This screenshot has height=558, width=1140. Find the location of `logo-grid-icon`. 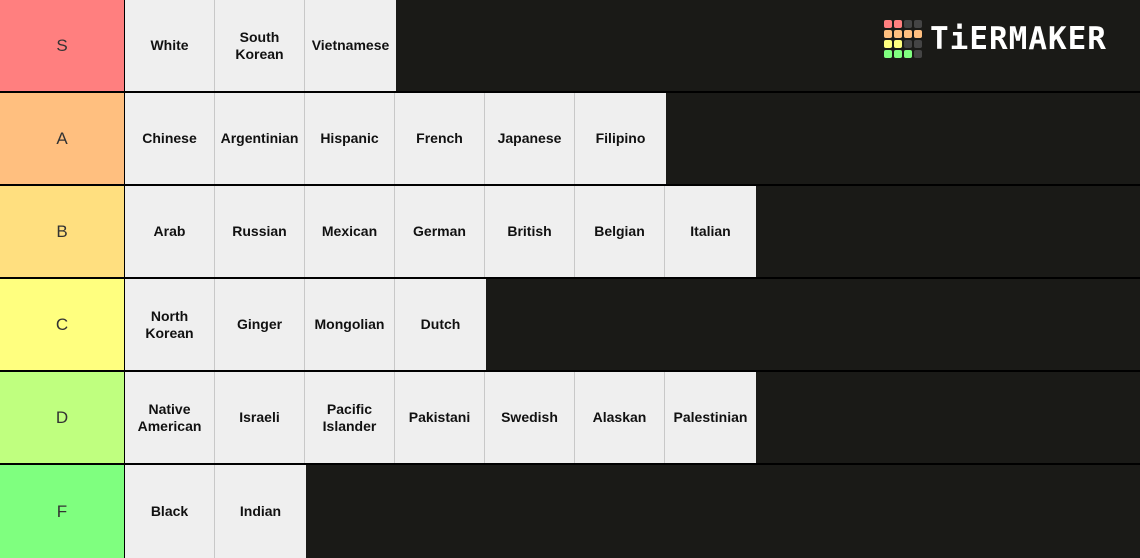

logo-grid-icon is located at coordinates (903, 39).